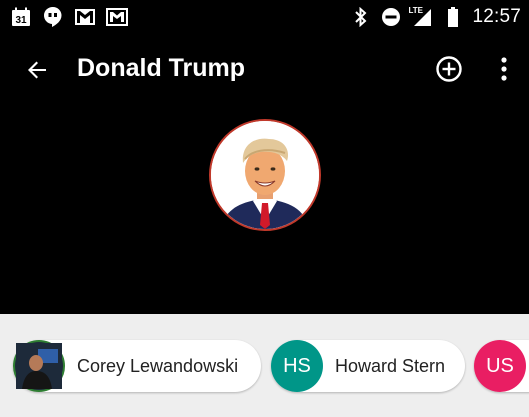 The height and width of the screenshot is (417, 529). What do you see at coordinates (265, 175) in the screenshot?
I see `contact-avatar` at bounding box center [265, 175].